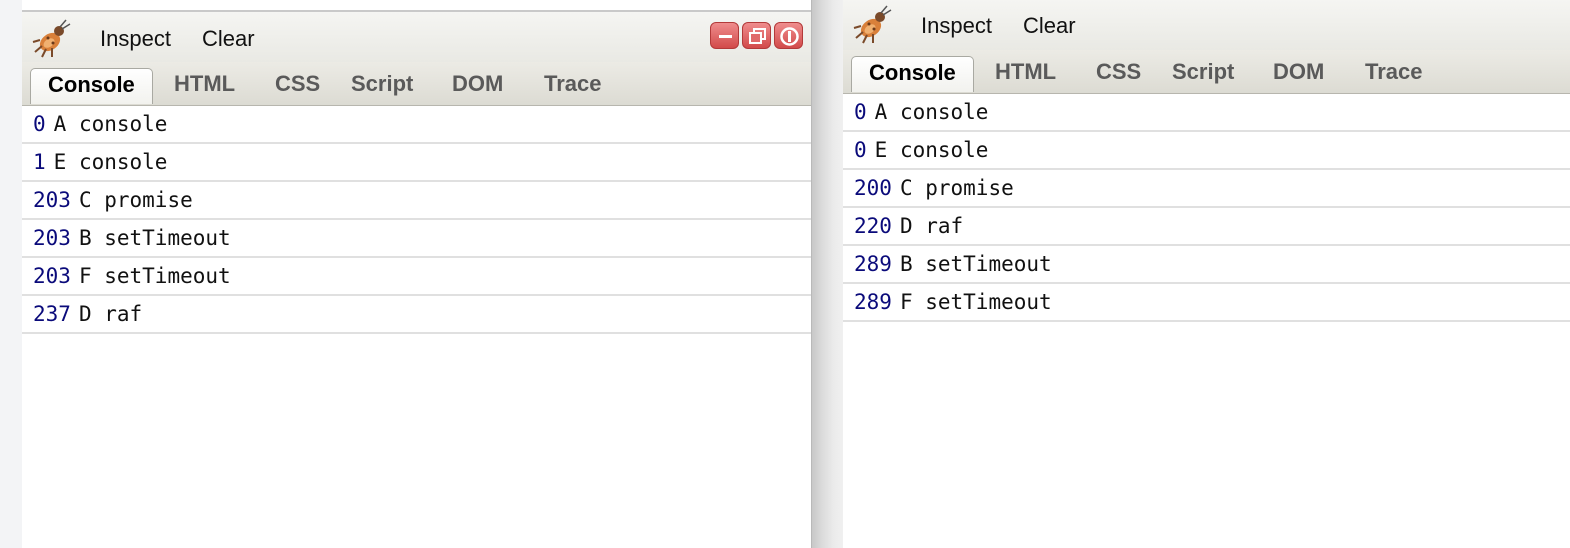  I want to click on window-controls, so click(756, 35).